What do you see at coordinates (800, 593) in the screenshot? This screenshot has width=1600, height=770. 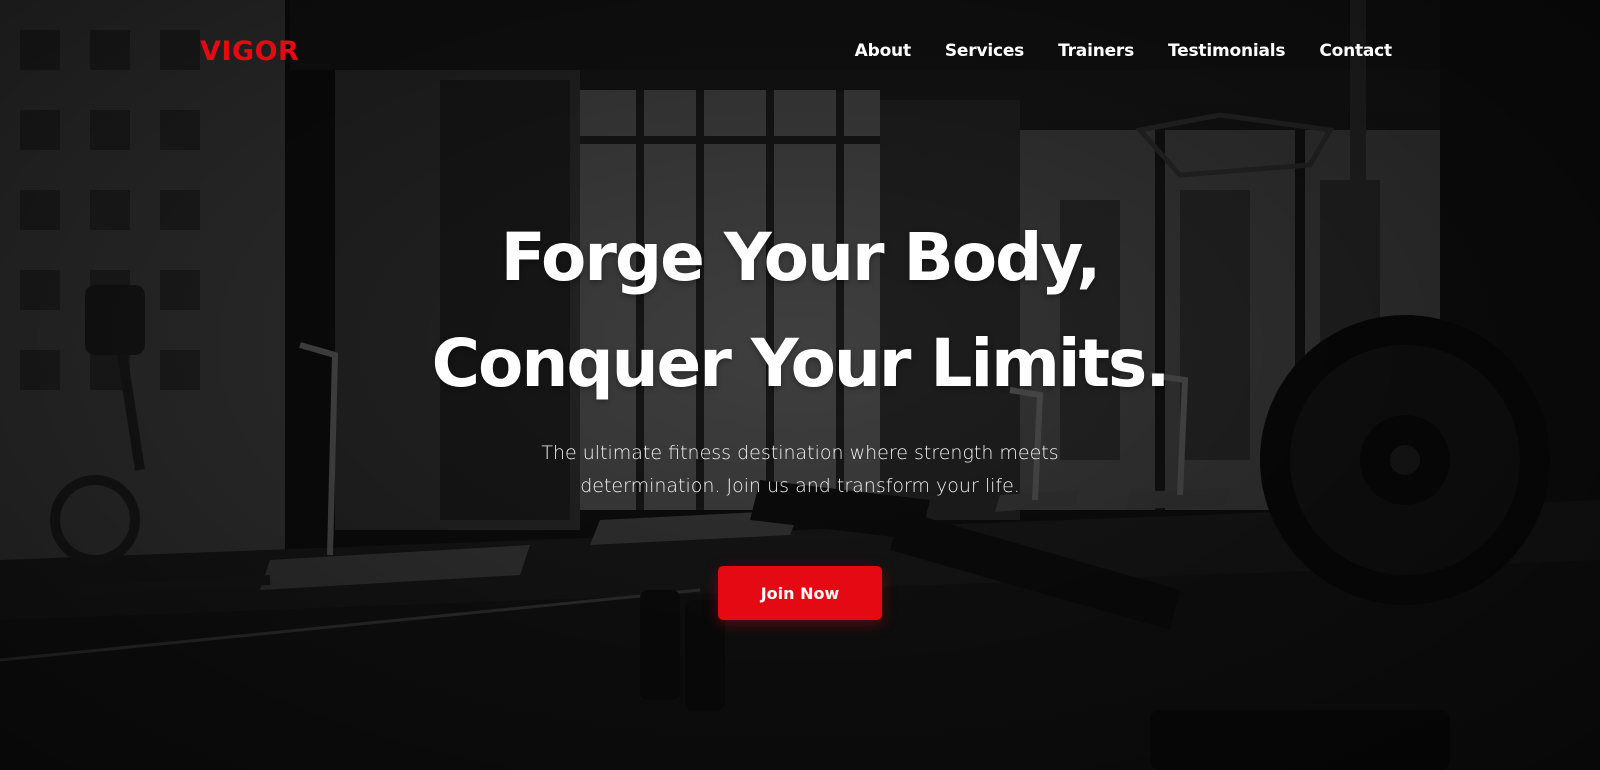 I see `join-now-button: Join Now` at bounding box center [800, 593].